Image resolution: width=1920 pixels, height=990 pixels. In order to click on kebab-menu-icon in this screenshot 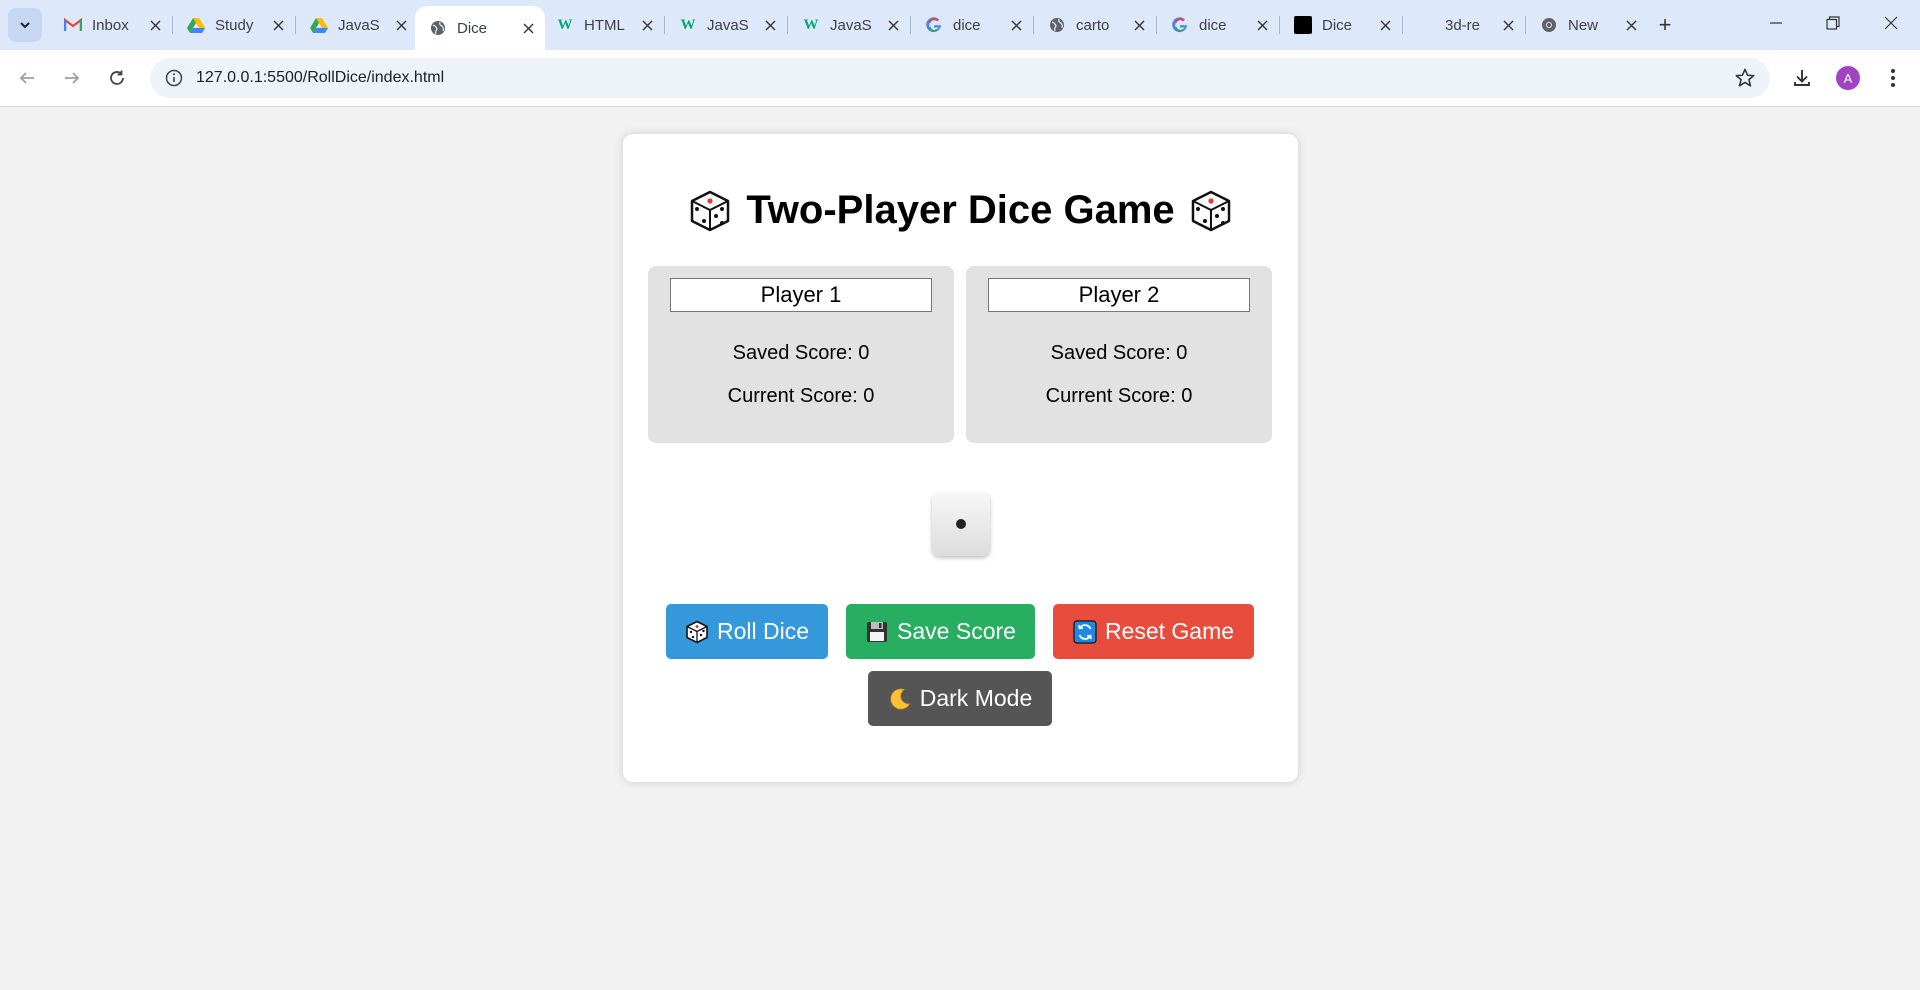, I will do `click(1893, 78)`.